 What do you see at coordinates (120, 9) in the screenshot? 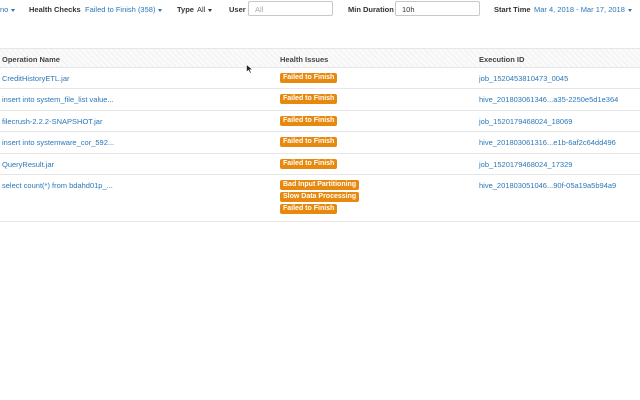
I see `health-checks-value: Failed to Finish (358)` at bounding box center [120, 9].